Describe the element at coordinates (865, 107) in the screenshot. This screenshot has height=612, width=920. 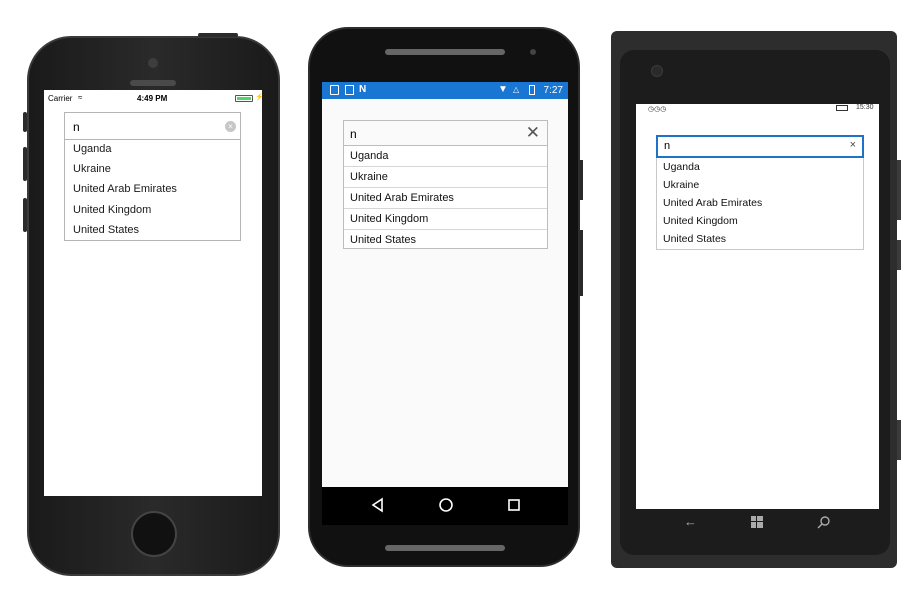
I see `status-time: 15:30` at that location.